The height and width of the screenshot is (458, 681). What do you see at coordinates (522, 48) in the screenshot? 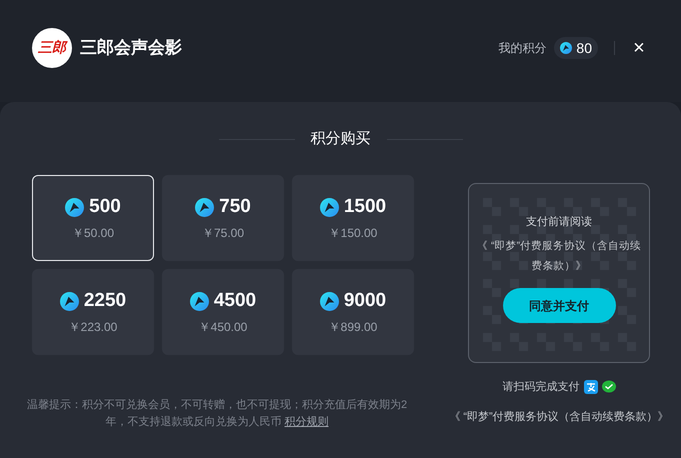
I see `points-label: 我的积分` at bounding box center [522, 48].